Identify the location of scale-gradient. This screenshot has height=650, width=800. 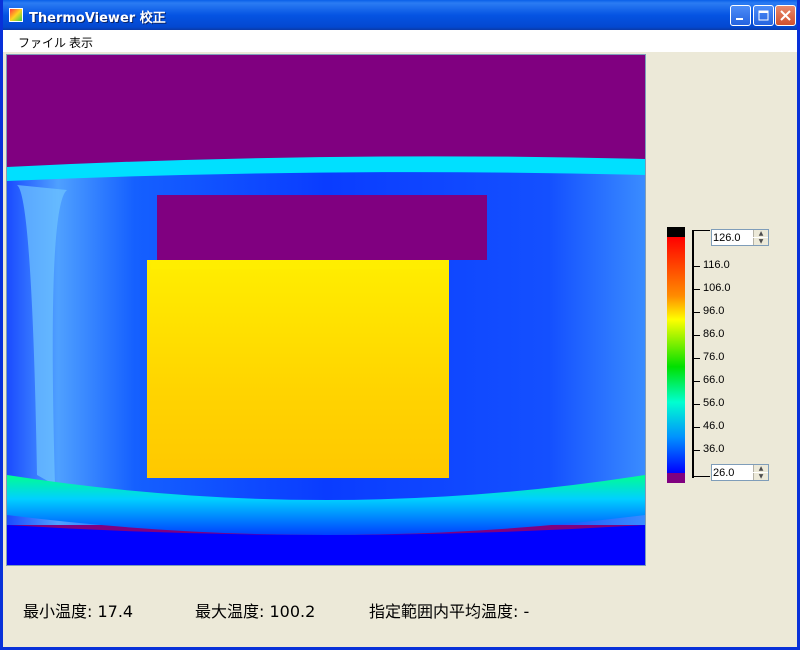
(676, 355).